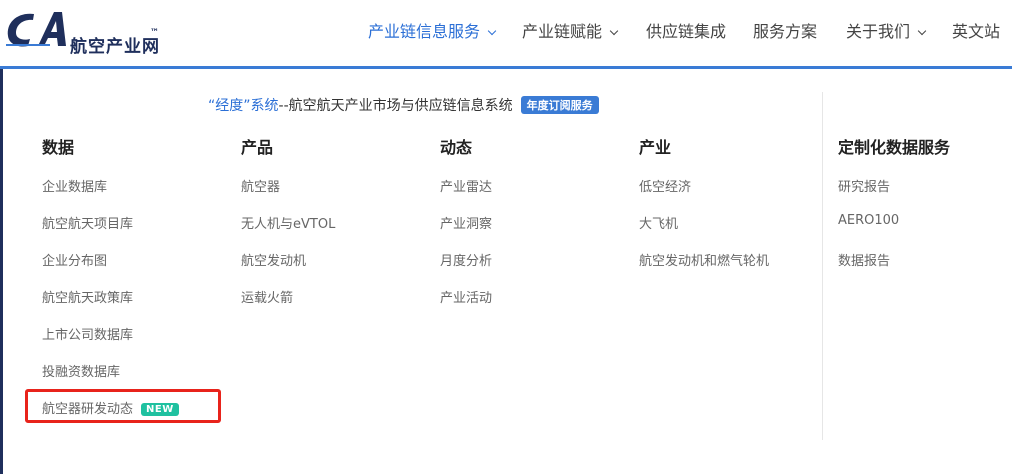  I want to click on column-title-industry: 产业, so click(655, 147).